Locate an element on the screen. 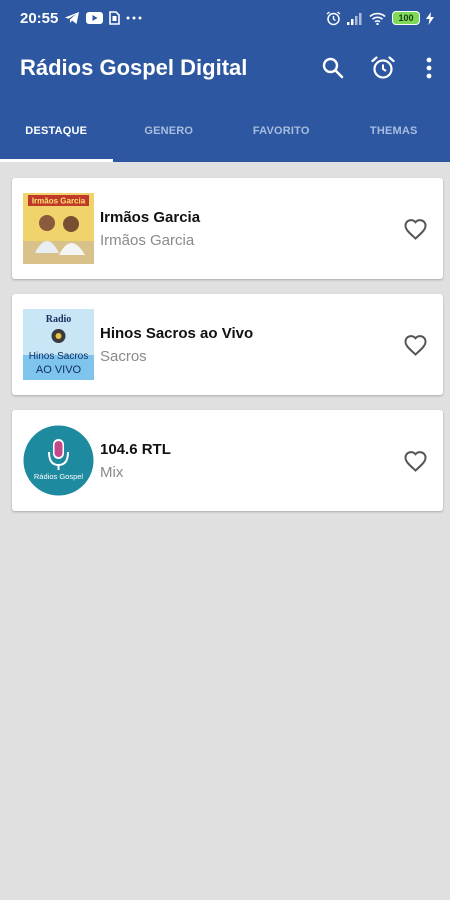 The height and width of the screenshot is (900, 450). battery-indicator: 100 is located at coordinates (406, 18).